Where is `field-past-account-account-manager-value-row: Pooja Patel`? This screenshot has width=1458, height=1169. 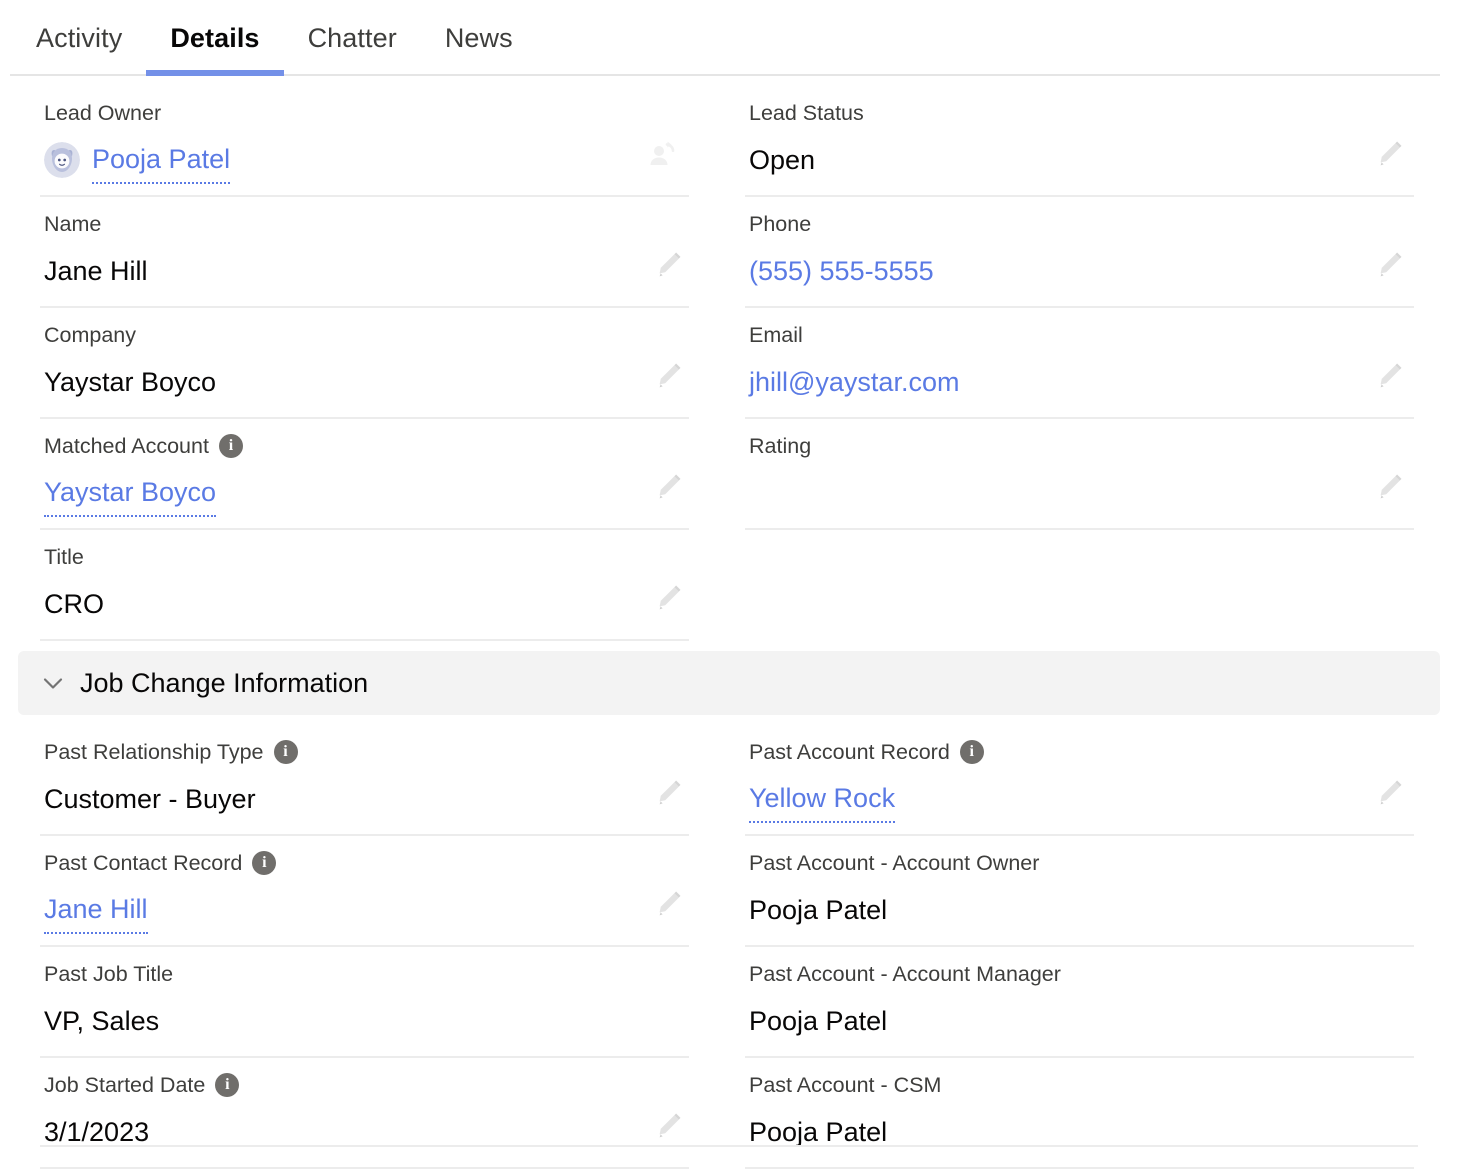
field-past-account-account-manager-value-row: Pooja Patel is located at coordinates (1081, 1021).